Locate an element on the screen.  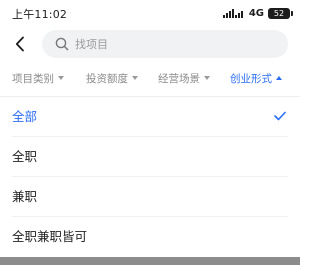
chevron-left-icon is located at coordinates (19, 44).